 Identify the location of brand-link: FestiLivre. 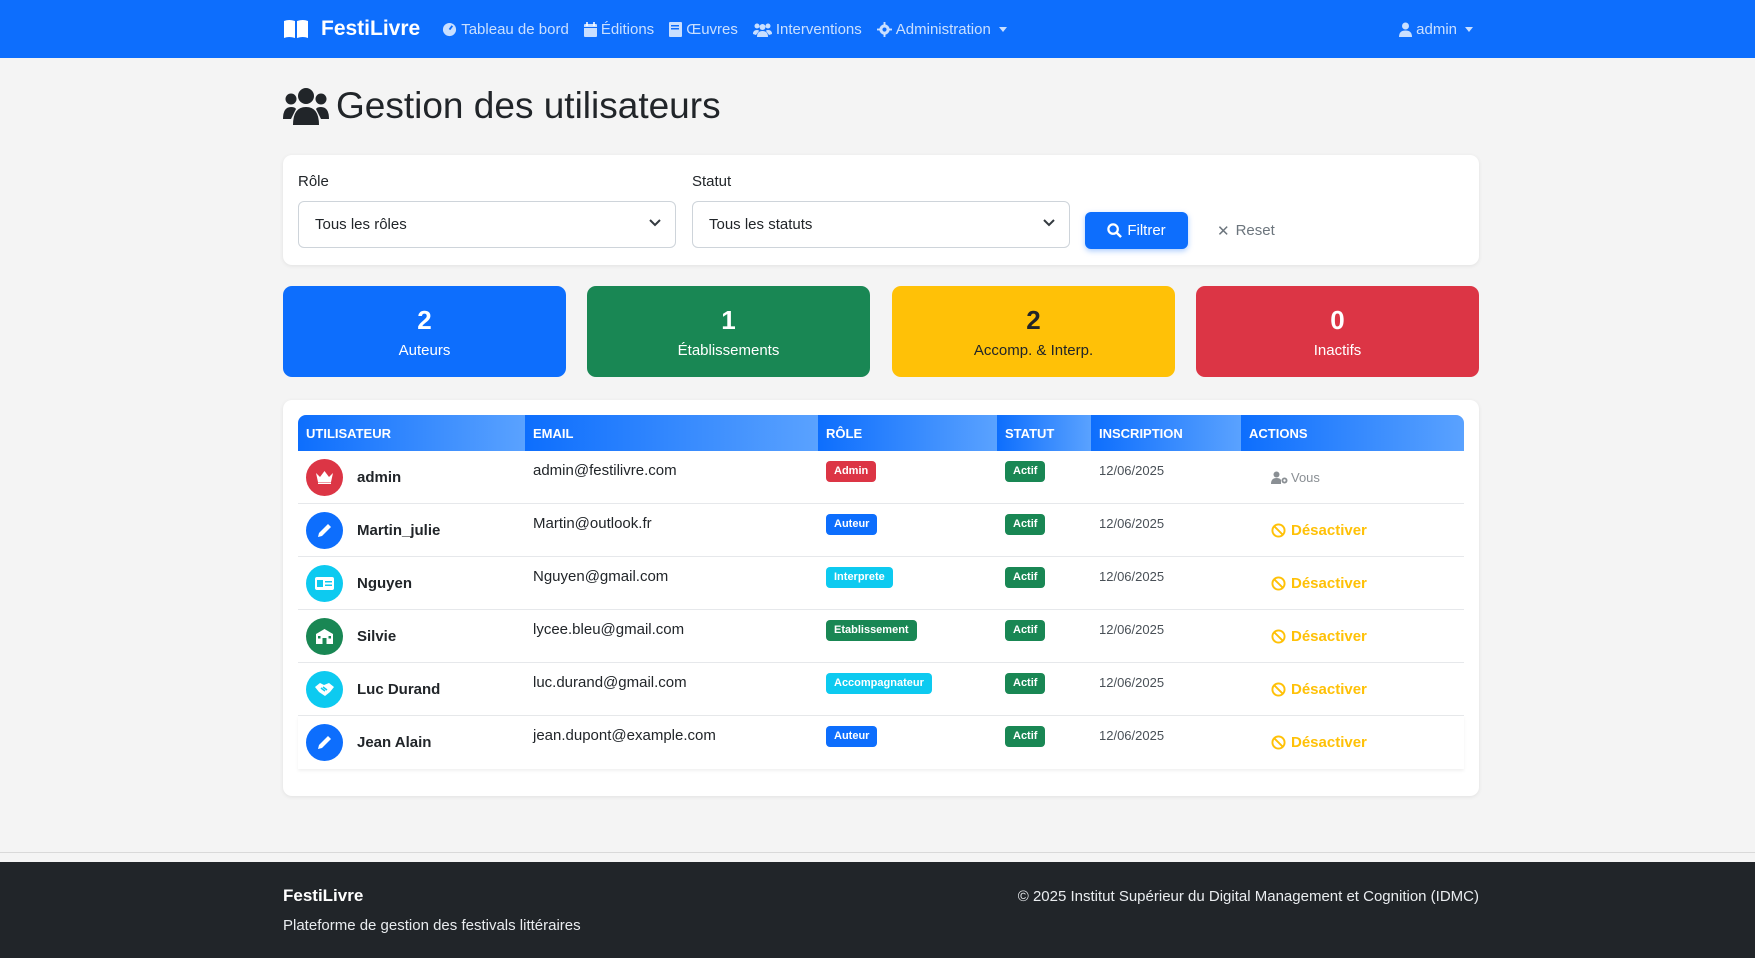
(351, 29).